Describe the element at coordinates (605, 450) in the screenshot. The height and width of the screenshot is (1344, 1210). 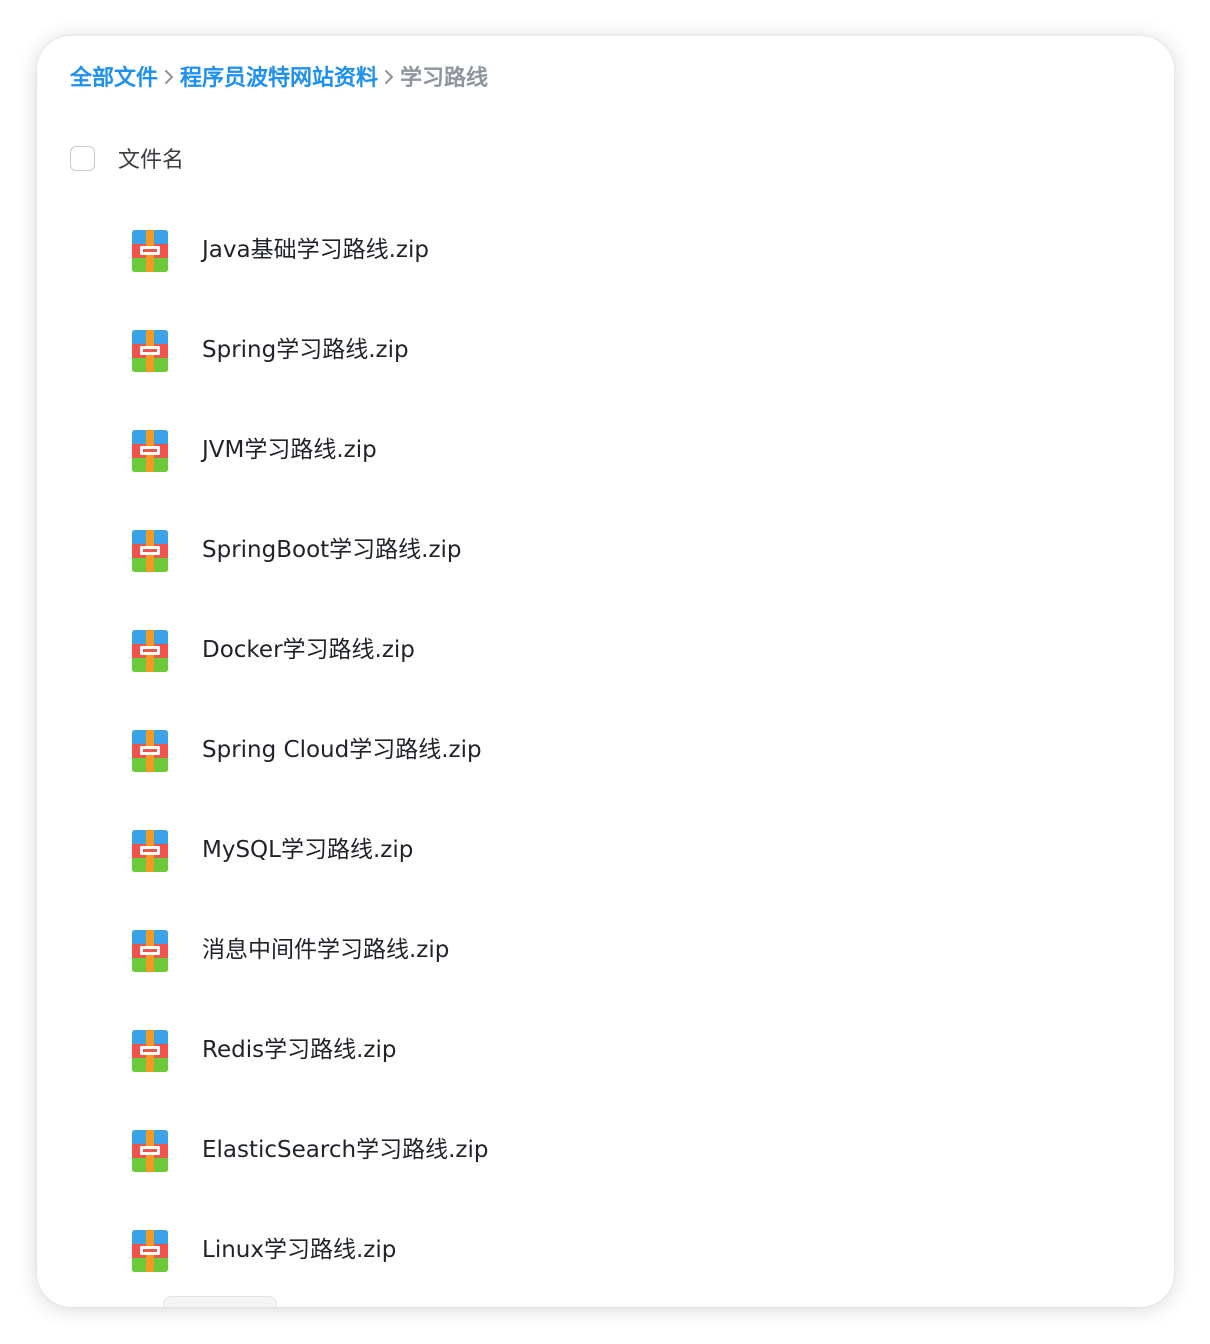
I see `file-row: JVM学习路线.zip` at that location.